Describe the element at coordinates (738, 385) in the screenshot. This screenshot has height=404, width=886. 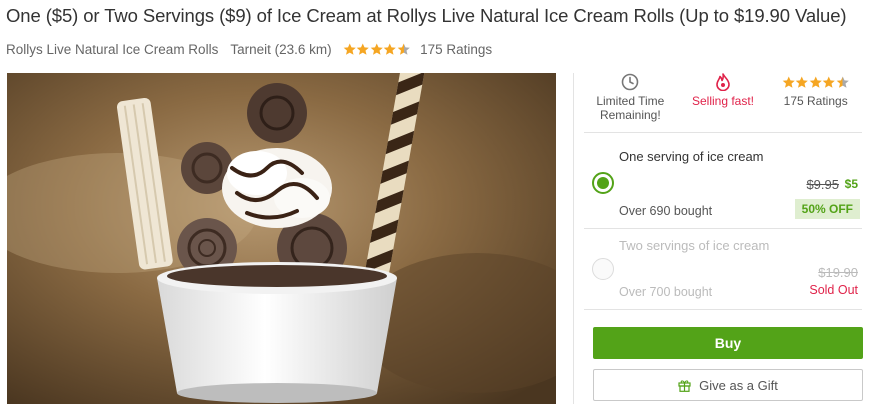
I see `gift-button-label: Give as a Gift` at that location.